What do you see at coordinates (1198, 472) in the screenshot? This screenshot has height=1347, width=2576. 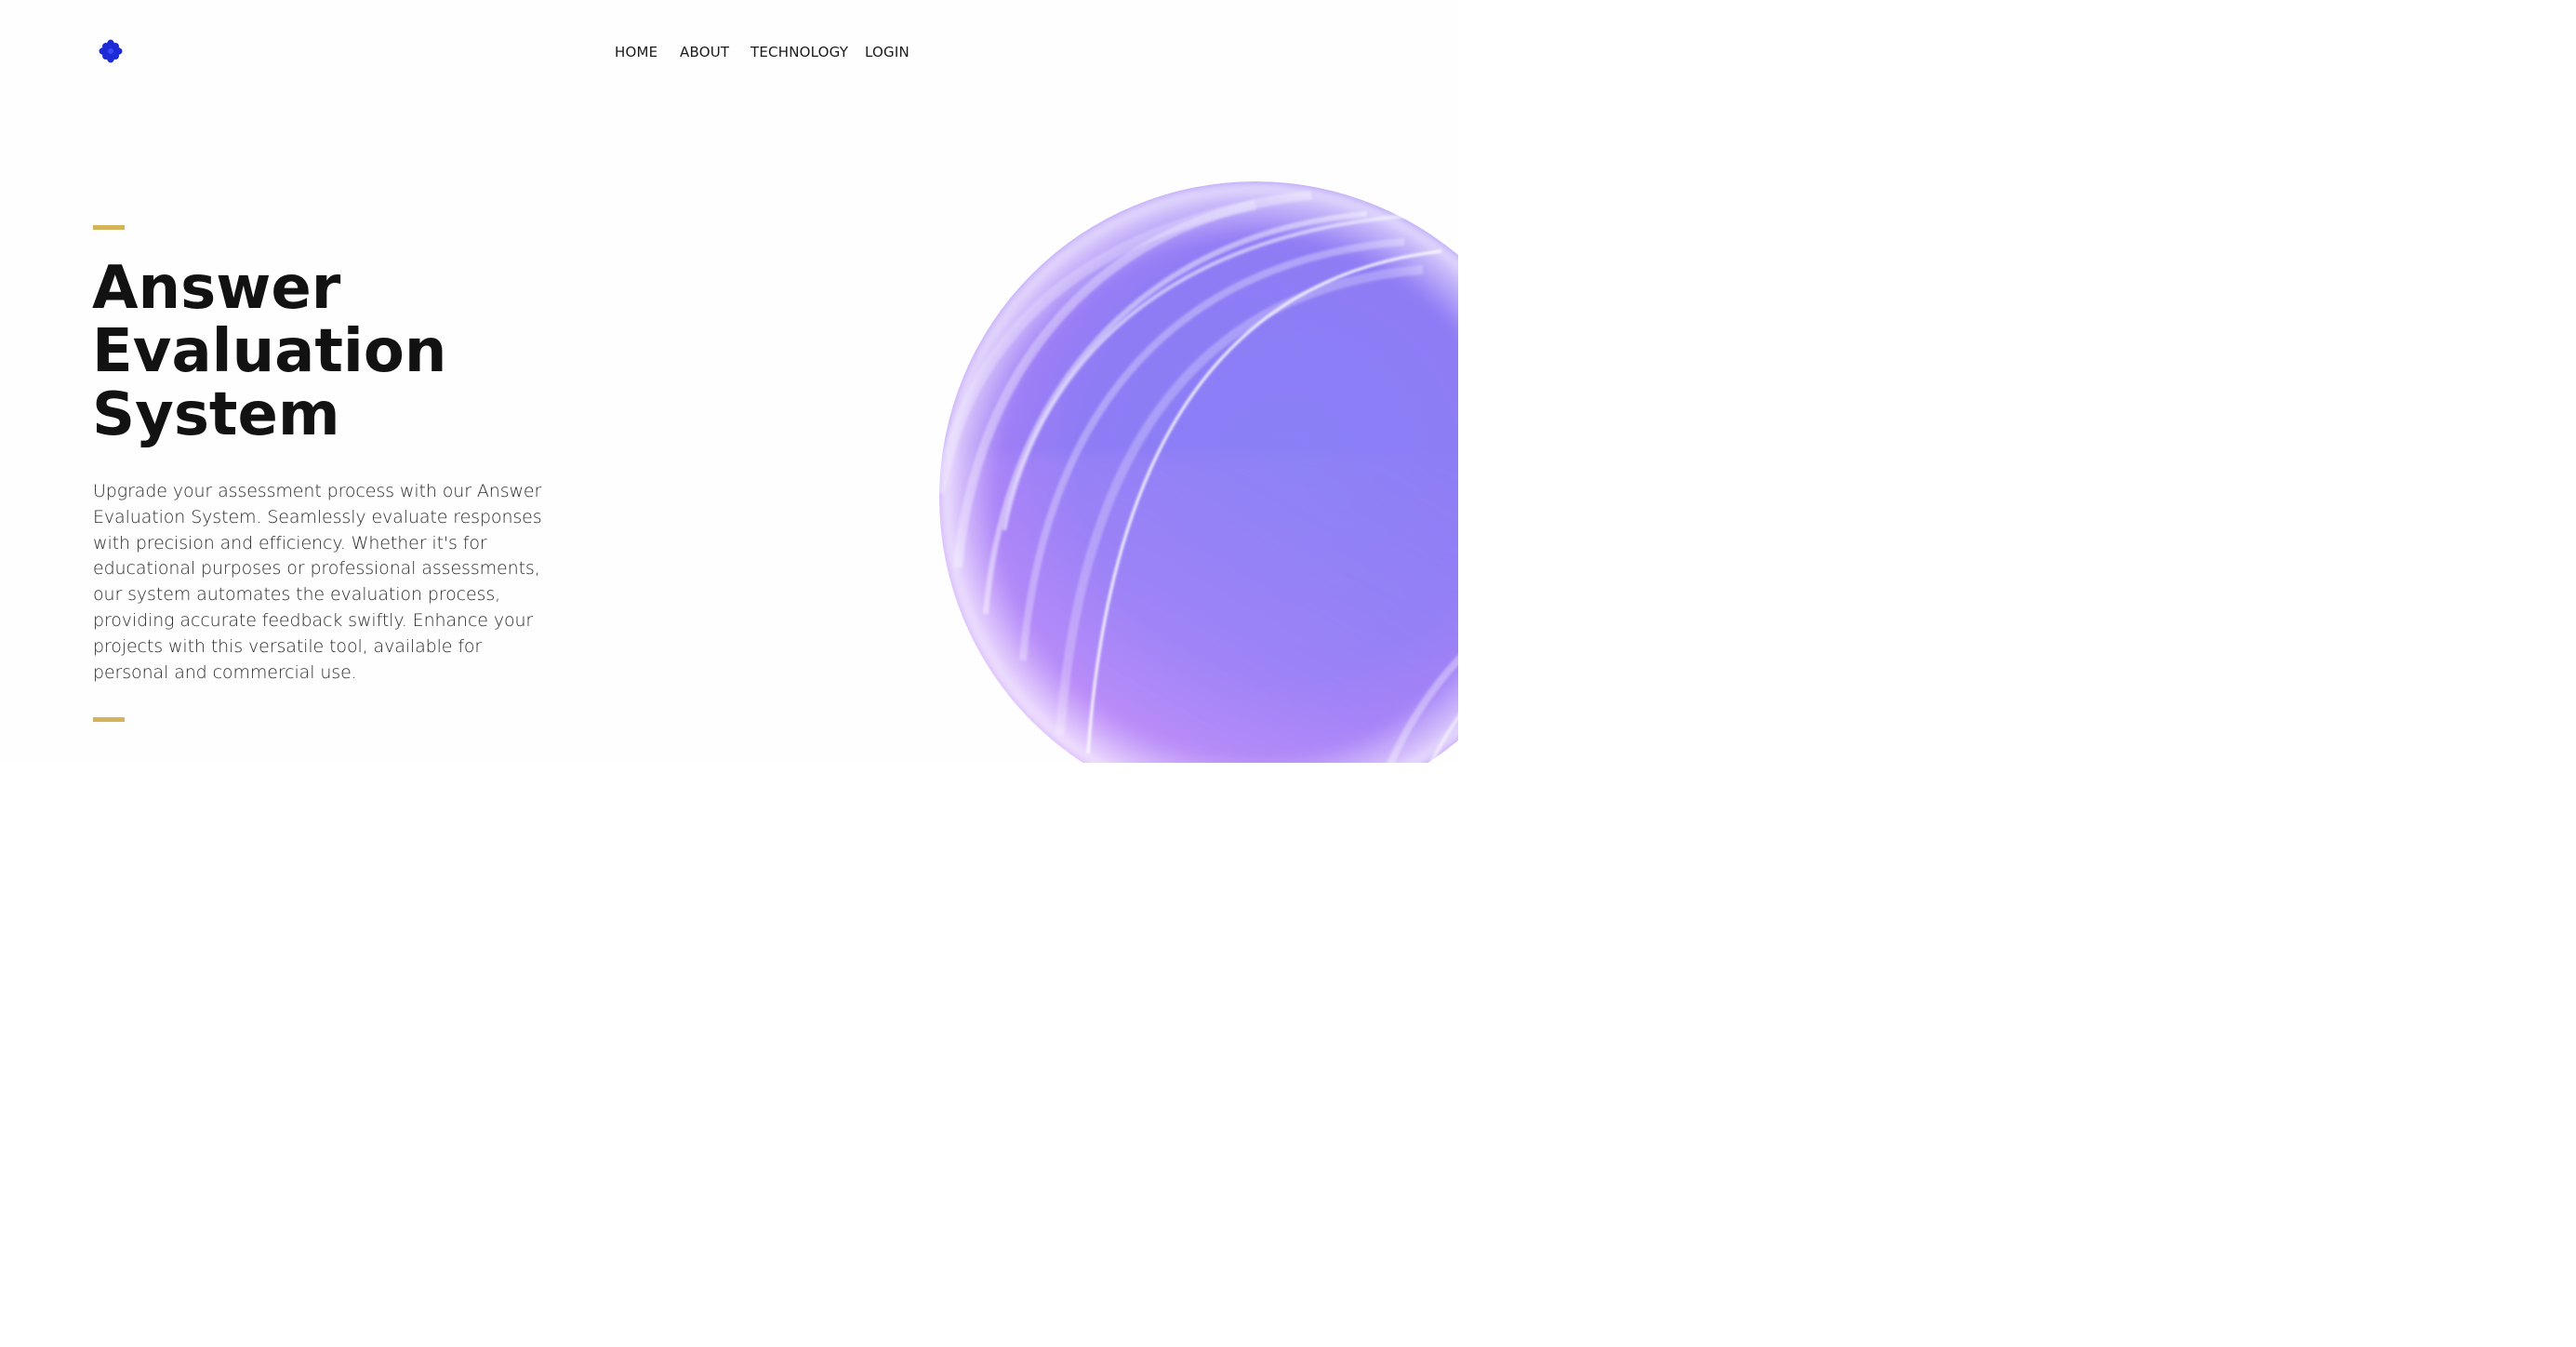 I see `gradient-sphere-graphic` at bounding box center [1198, 472].